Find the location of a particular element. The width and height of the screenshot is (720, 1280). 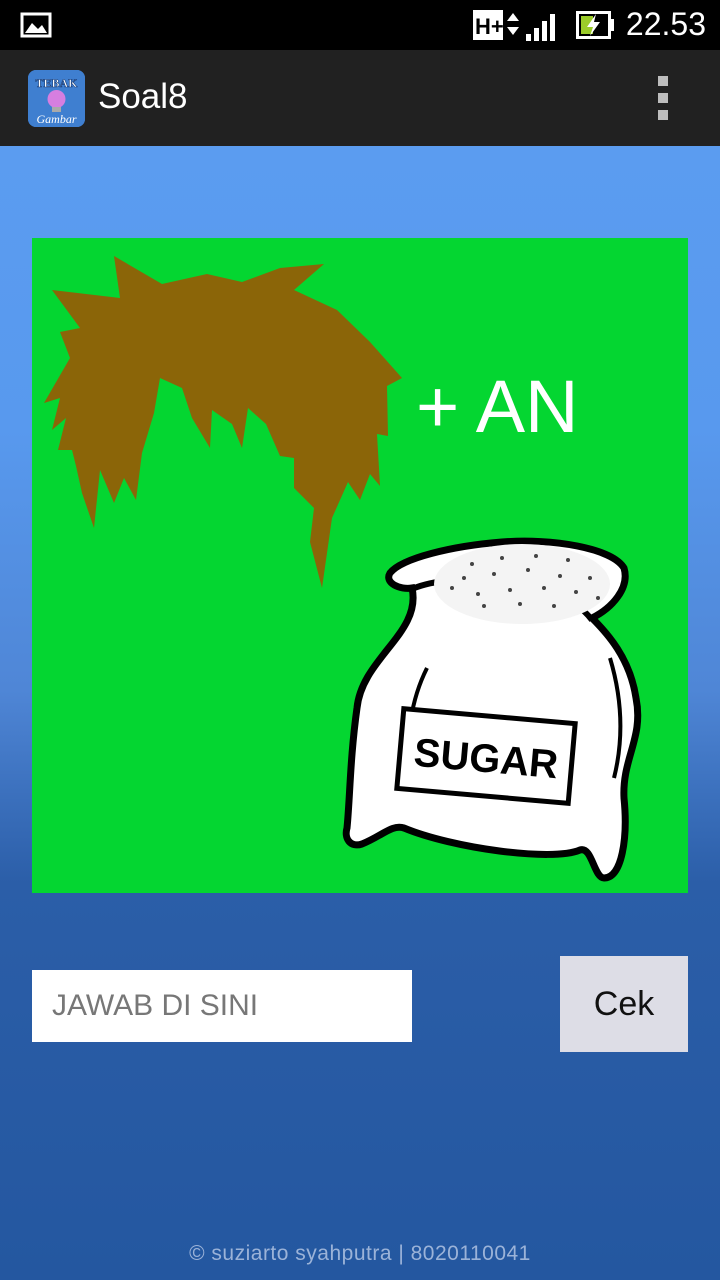

action-bar: TEBAK Gambar Soal8 is located at coordinates (360, 98).